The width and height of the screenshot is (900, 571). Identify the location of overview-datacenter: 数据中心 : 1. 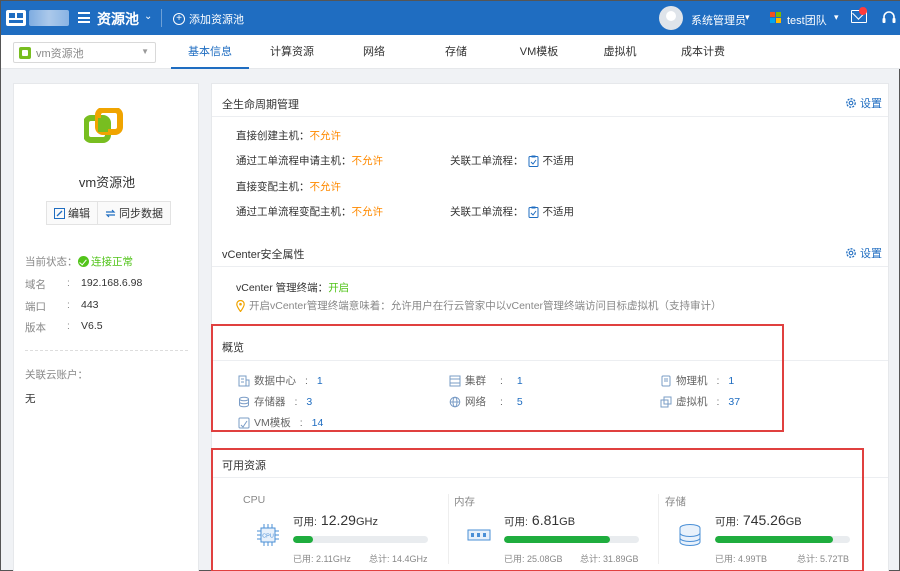
(280, 380).